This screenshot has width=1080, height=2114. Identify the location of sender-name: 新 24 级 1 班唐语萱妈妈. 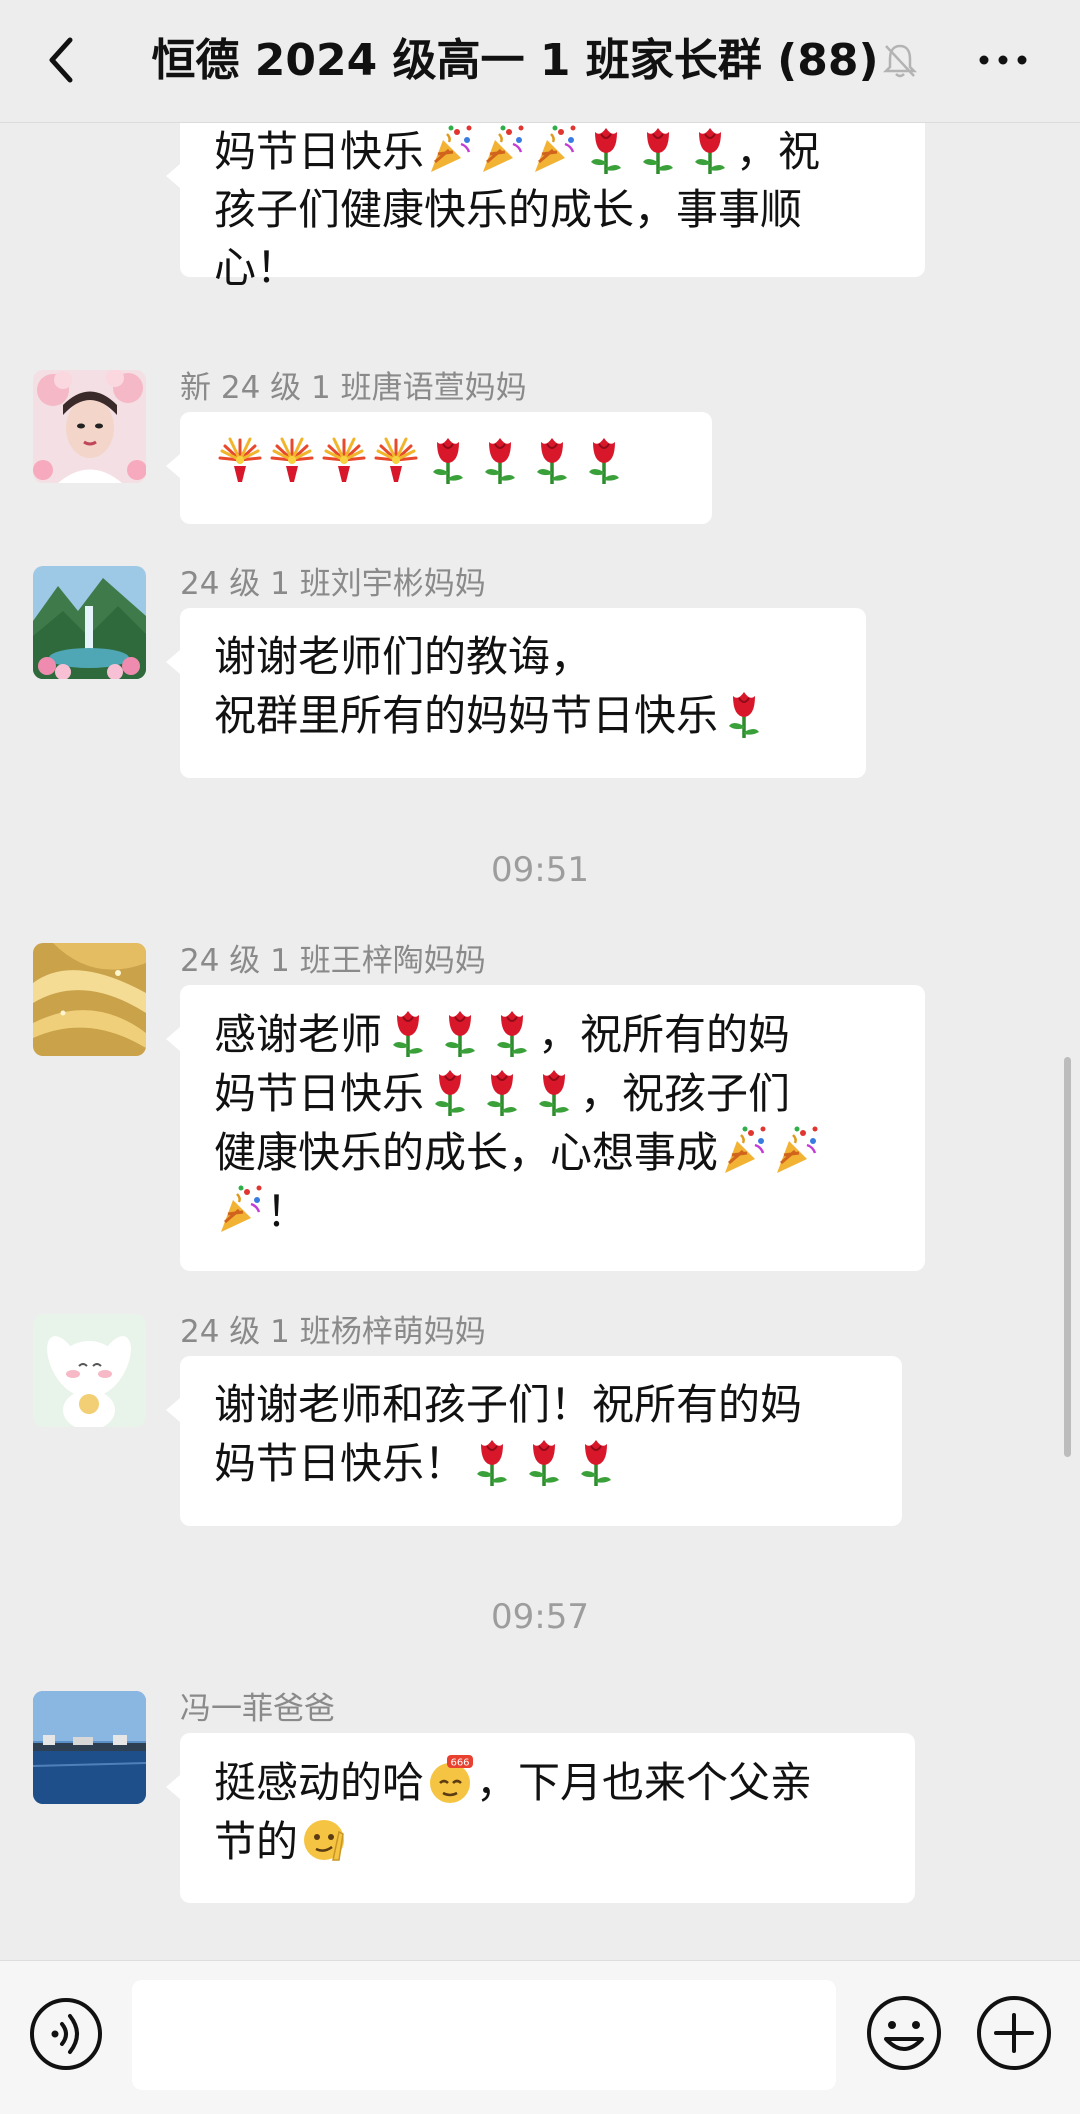
(353, 388).